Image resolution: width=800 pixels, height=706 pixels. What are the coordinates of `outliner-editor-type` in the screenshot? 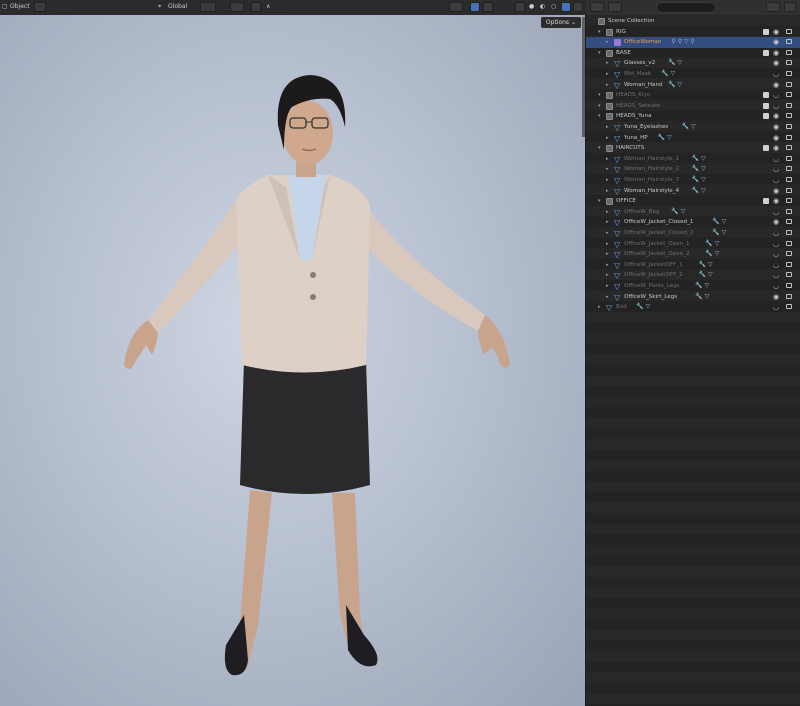 It's located at (597, 7).